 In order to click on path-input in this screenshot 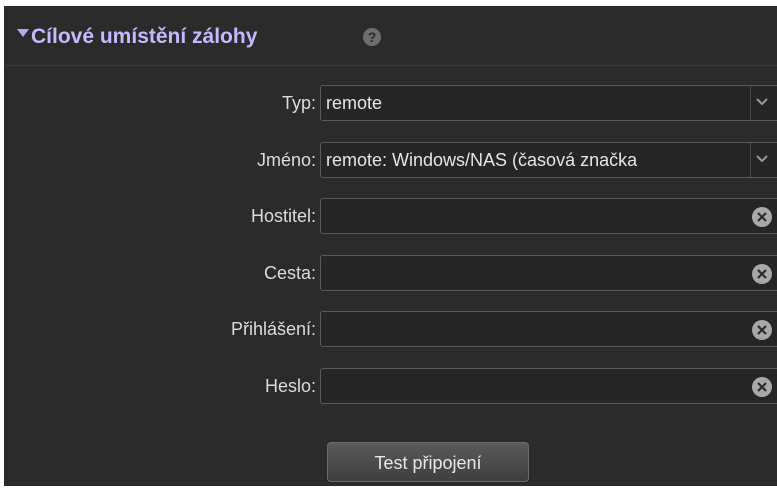, I will do `click(548, 273)`.